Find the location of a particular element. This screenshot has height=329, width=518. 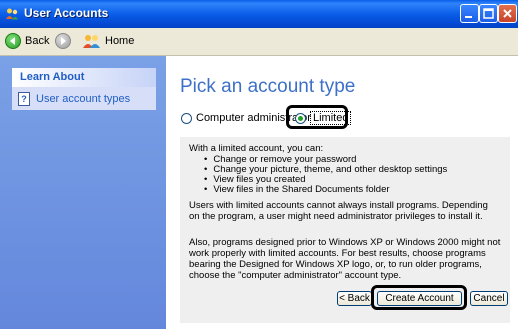

radio-button-selected is located at coordinates (300, 118).